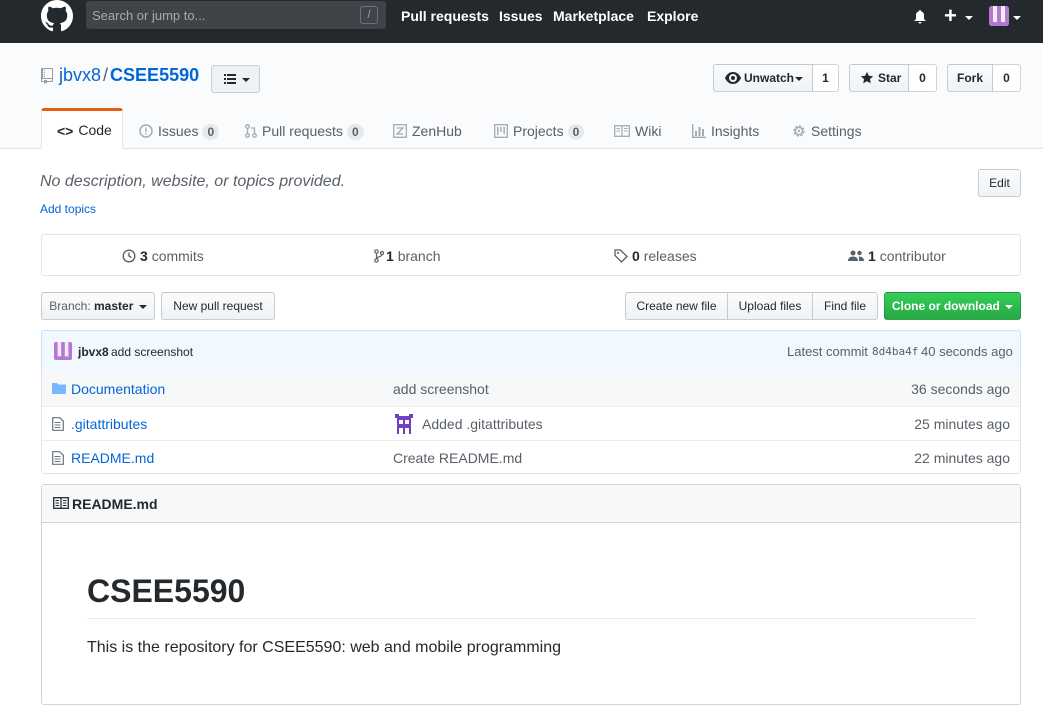 The width and height of the screenshot is (1043, 725). Describe the element at coordinates (404, 424) in the screenshot. I see `committer-avatar` at that location.